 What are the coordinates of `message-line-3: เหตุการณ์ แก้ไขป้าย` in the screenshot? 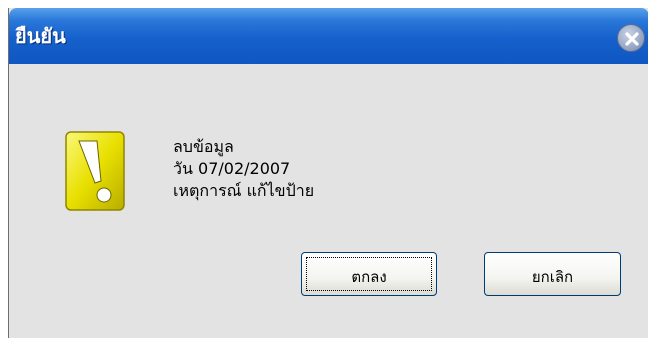 It's located at (244, 190).